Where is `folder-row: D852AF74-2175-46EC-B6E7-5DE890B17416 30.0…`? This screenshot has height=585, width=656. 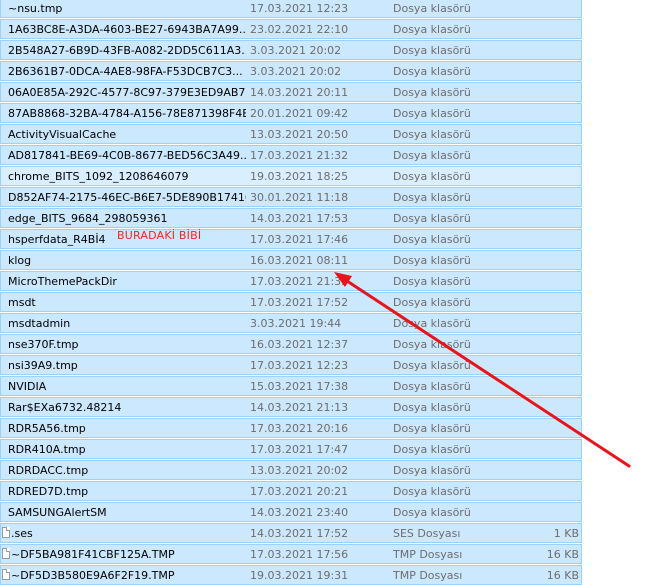
folder-row: D852AF74-2175-46EC-B6E7-5DE890B17416 30.0… is located at coordinates (291, 197).